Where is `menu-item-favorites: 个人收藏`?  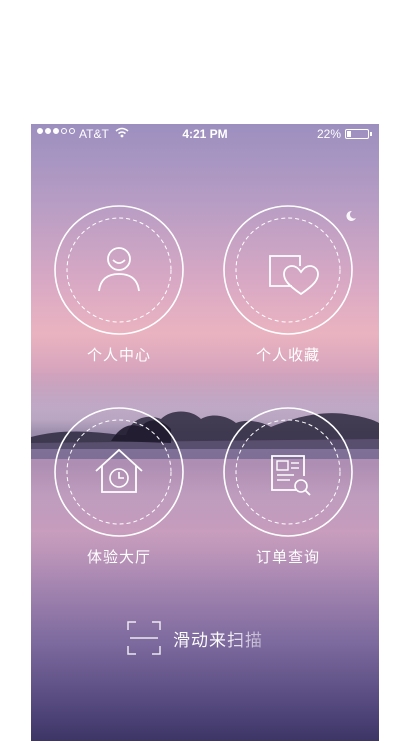 menu-item-favorites: 个人收藏 is located at coordinates (288, 284).